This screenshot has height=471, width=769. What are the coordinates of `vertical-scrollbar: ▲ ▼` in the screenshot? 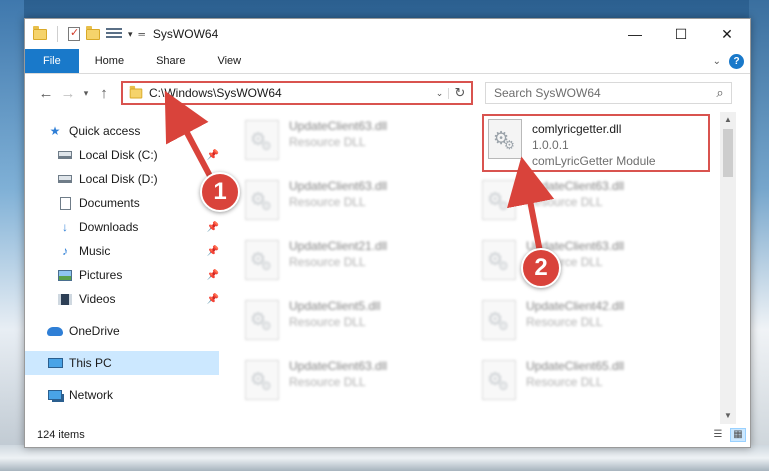 It's located at (728, 268).